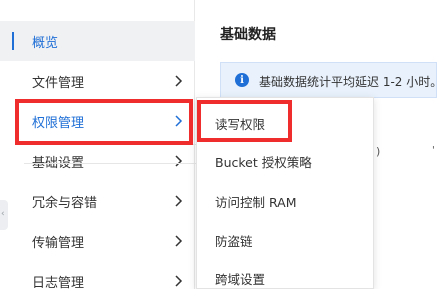 Image resolution: width=437 pixels, height=289 pixels. What do you see at coordinates (286, 273) in the screenshot?
I see `submenu-item-cors-settings: 跨域设置` at bounding box center [286, 273].